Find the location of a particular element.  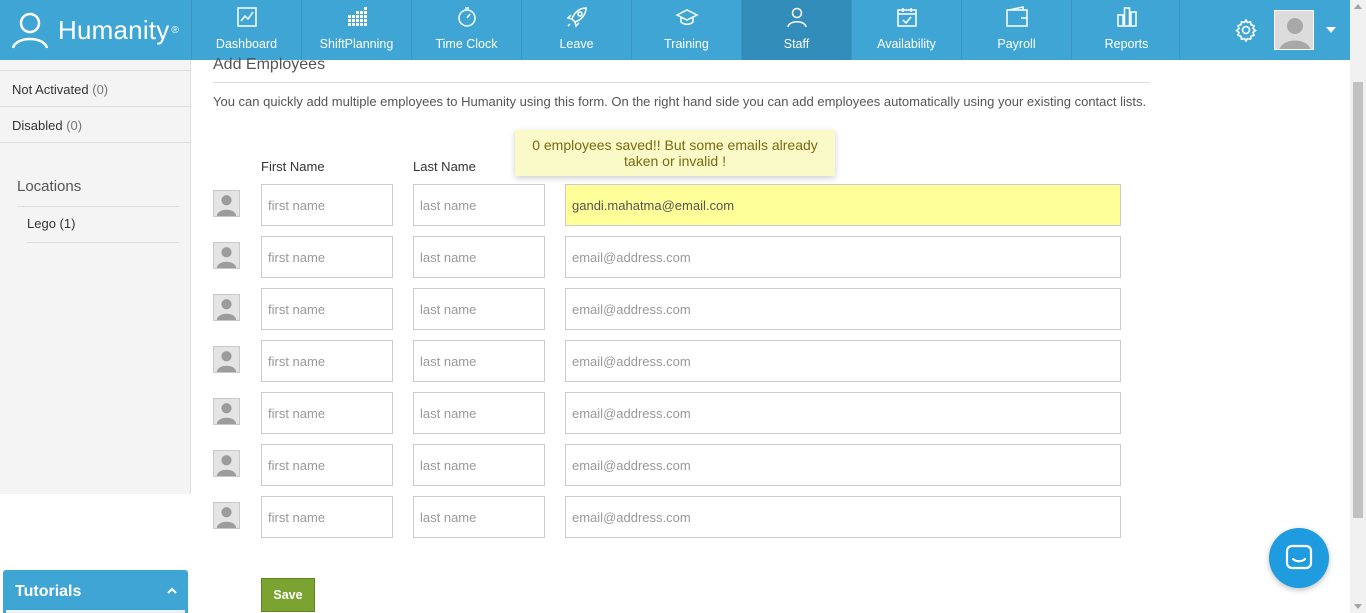

nav-label: Time Clock is located at coordinates (466, 44).